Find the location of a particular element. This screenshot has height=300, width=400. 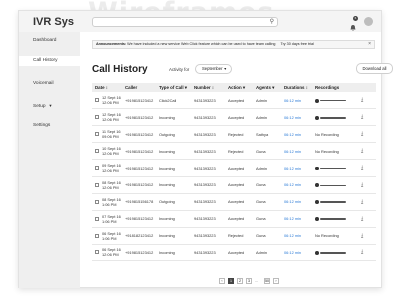

agent-cell: Admin is located at coordinates (267, 168).